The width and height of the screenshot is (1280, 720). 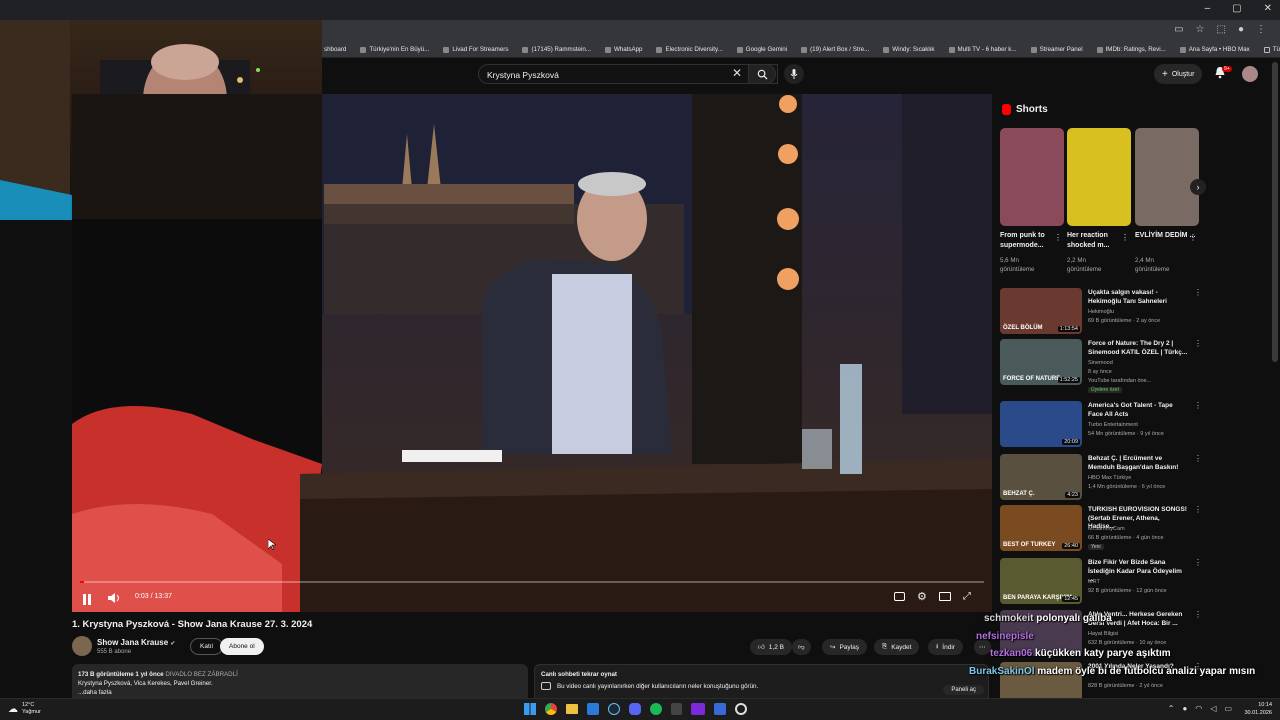 I want to click on search-button, so click(x=762, y=74).